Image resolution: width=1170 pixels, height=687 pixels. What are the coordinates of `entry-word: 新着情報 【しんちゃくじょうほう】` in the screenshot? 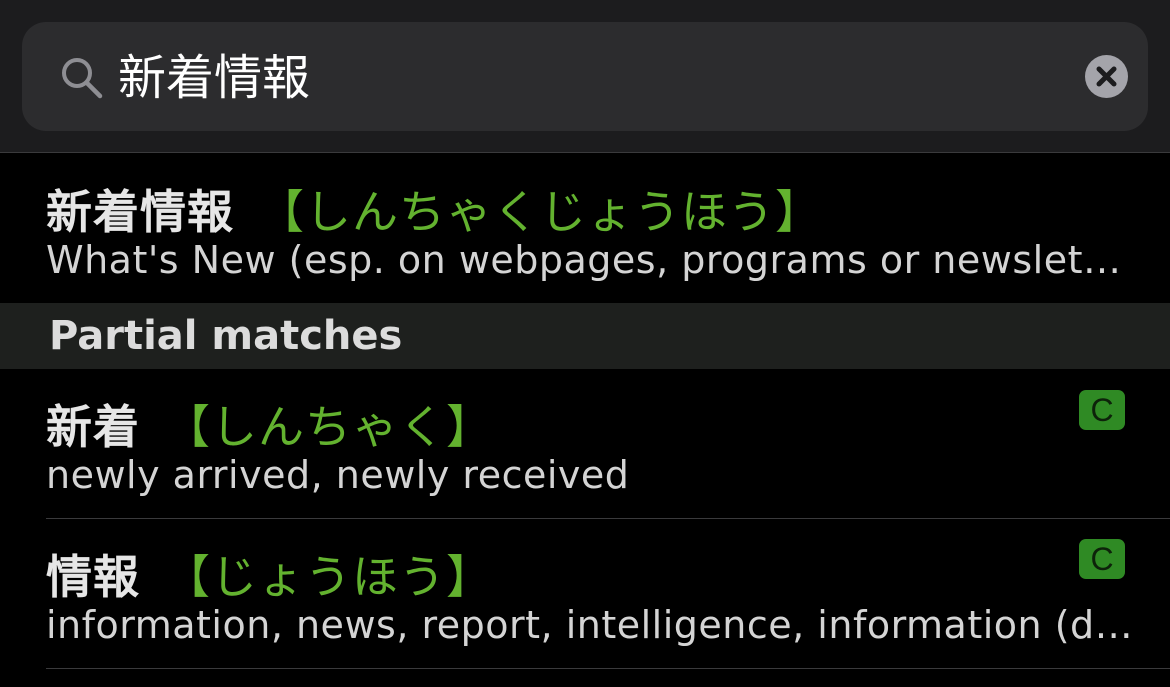 It's located at (434, 209).